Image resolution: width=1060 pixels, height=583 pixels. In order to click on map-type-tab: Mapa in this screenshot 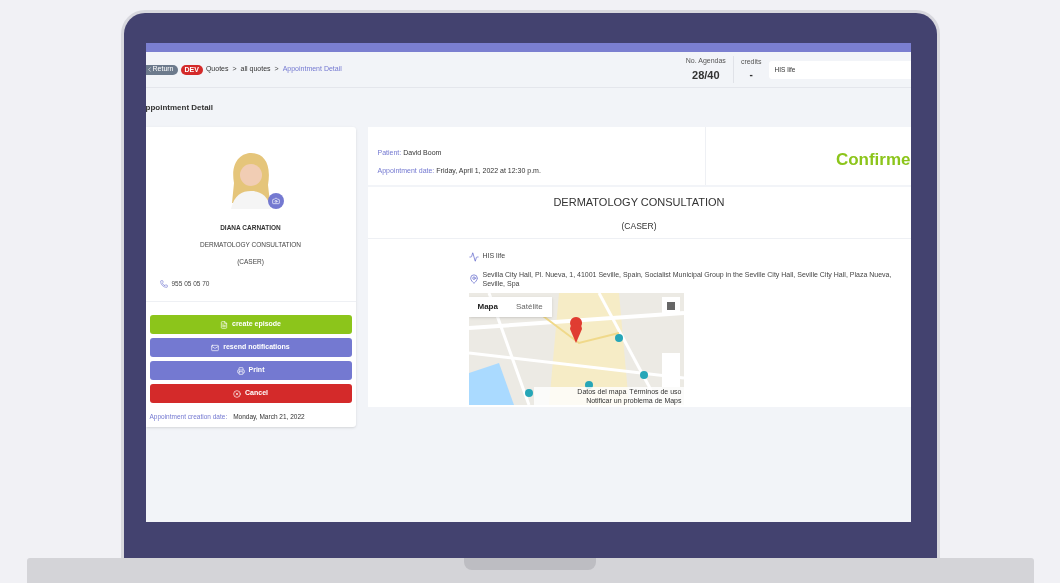, I will do `click(487, 306)`.